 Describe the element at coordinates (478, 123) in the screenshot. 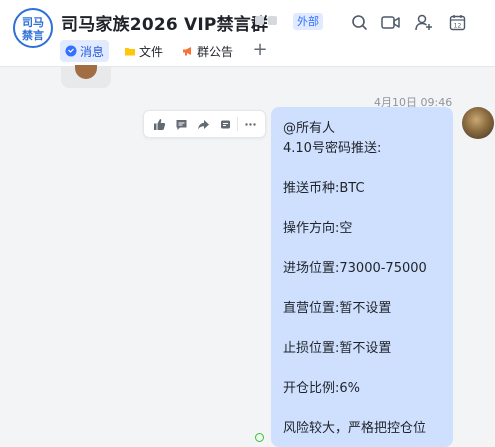

I see `sender-avatar` at that location.